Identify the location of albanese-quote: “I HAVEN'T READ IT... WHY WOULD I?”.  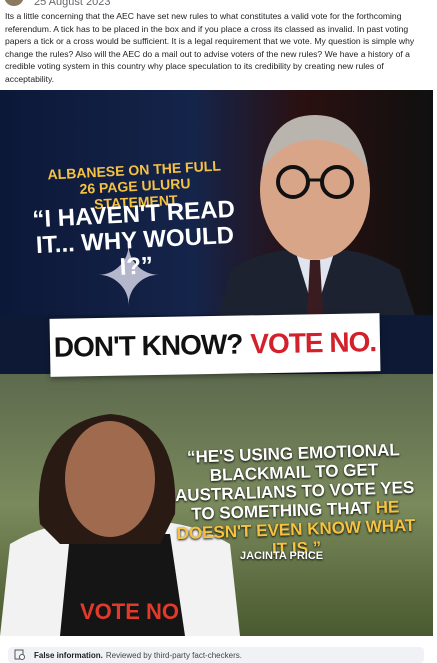
(133, 238).